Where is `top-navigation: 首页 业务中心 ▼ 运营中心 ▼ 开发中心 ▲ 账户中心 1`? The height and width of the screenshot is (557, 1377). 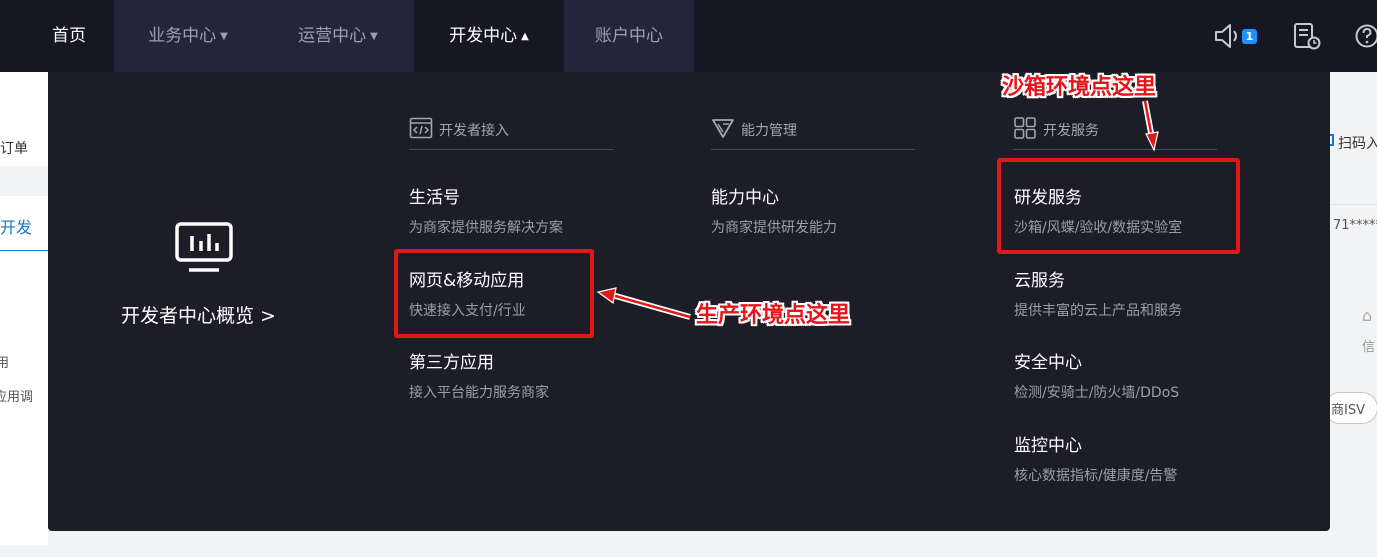 top-navigation: 首页 业务中心 ▼ 运营中心 ▼ 开发中心 ▲ 账户中心 1 is located at coordinates (688, 36).